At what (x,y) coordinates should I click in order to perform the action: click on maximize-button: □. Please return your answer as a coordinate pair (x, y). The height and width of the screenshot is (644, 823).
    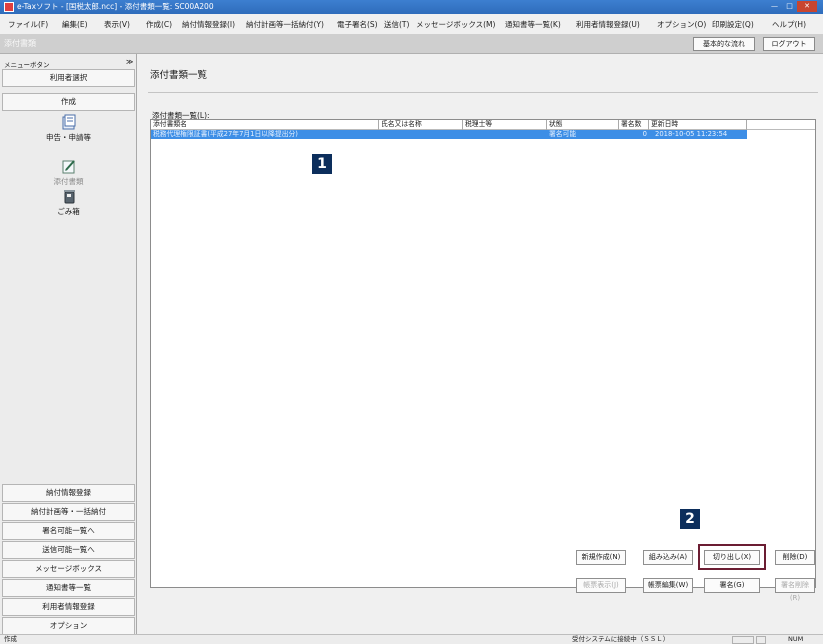
    Looking at the image, I should click on (789, 6).